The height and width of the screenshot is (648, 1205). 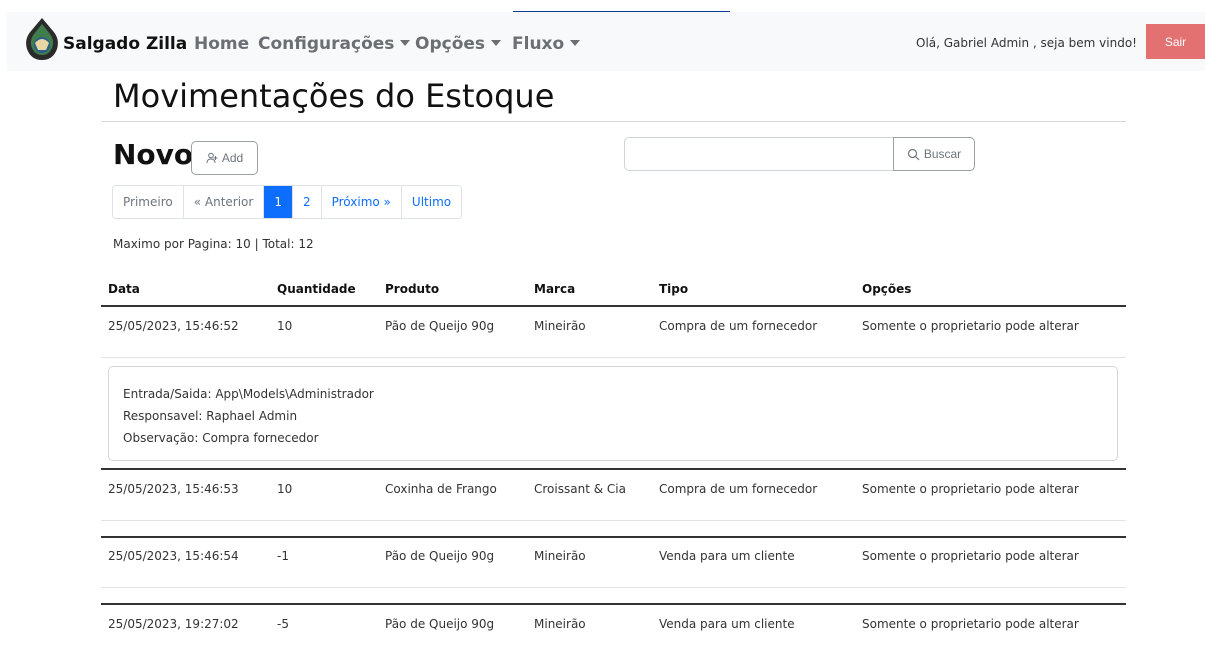 What do you see at coordinates (1175, 41) in the screenshot?
I see `logout-button: Sair` at bounding box center [1175, 41].